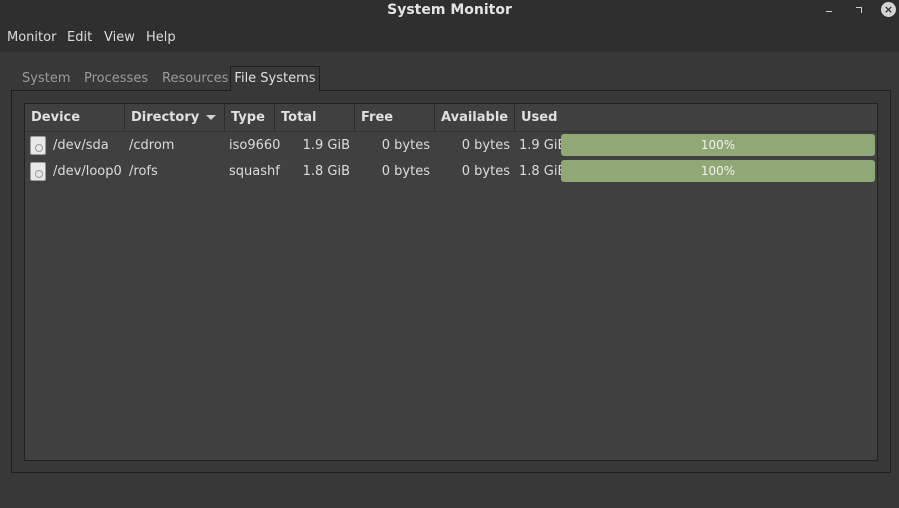 The image size is (899, 508). Describe the element at coordinates (543, 171) in the screenshot. I see `used-cell: 1.8 GiB` at that location.